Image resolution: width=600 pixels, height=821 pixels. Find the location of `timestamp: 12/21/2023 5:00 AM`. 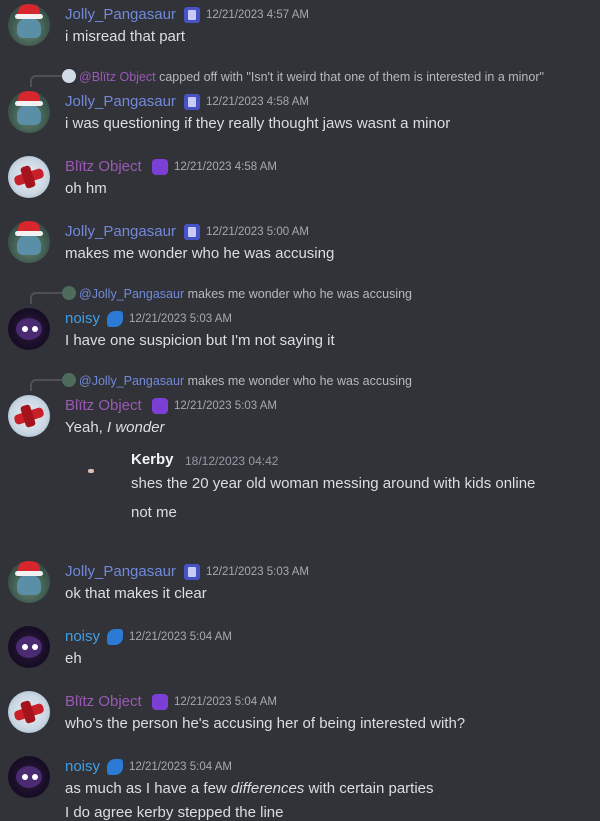

timestamp: 12/21/2023 5:00 AM is located at coordinates (257, 232).